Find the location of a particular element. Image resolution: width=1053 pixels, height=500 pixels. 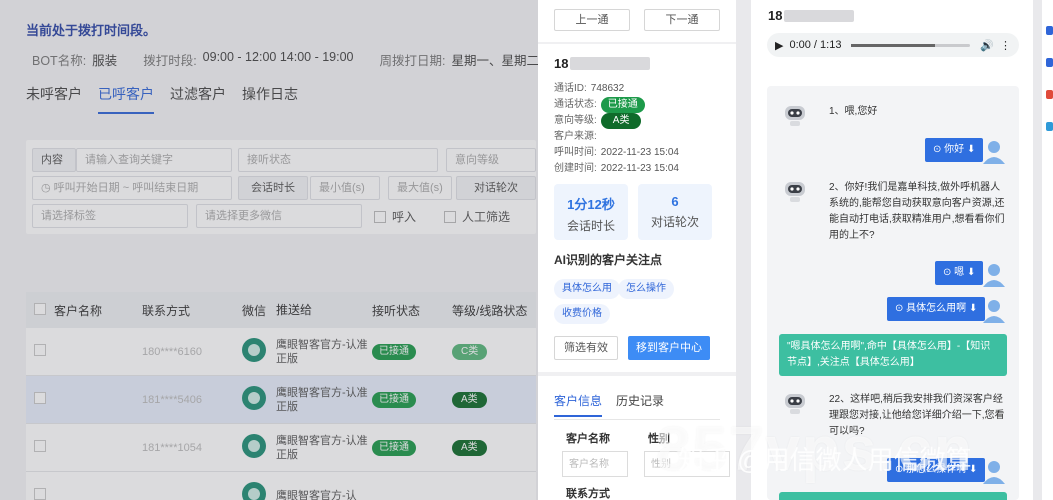

tab-customer-info: 客户信息 is located at coordinates (578, 404).